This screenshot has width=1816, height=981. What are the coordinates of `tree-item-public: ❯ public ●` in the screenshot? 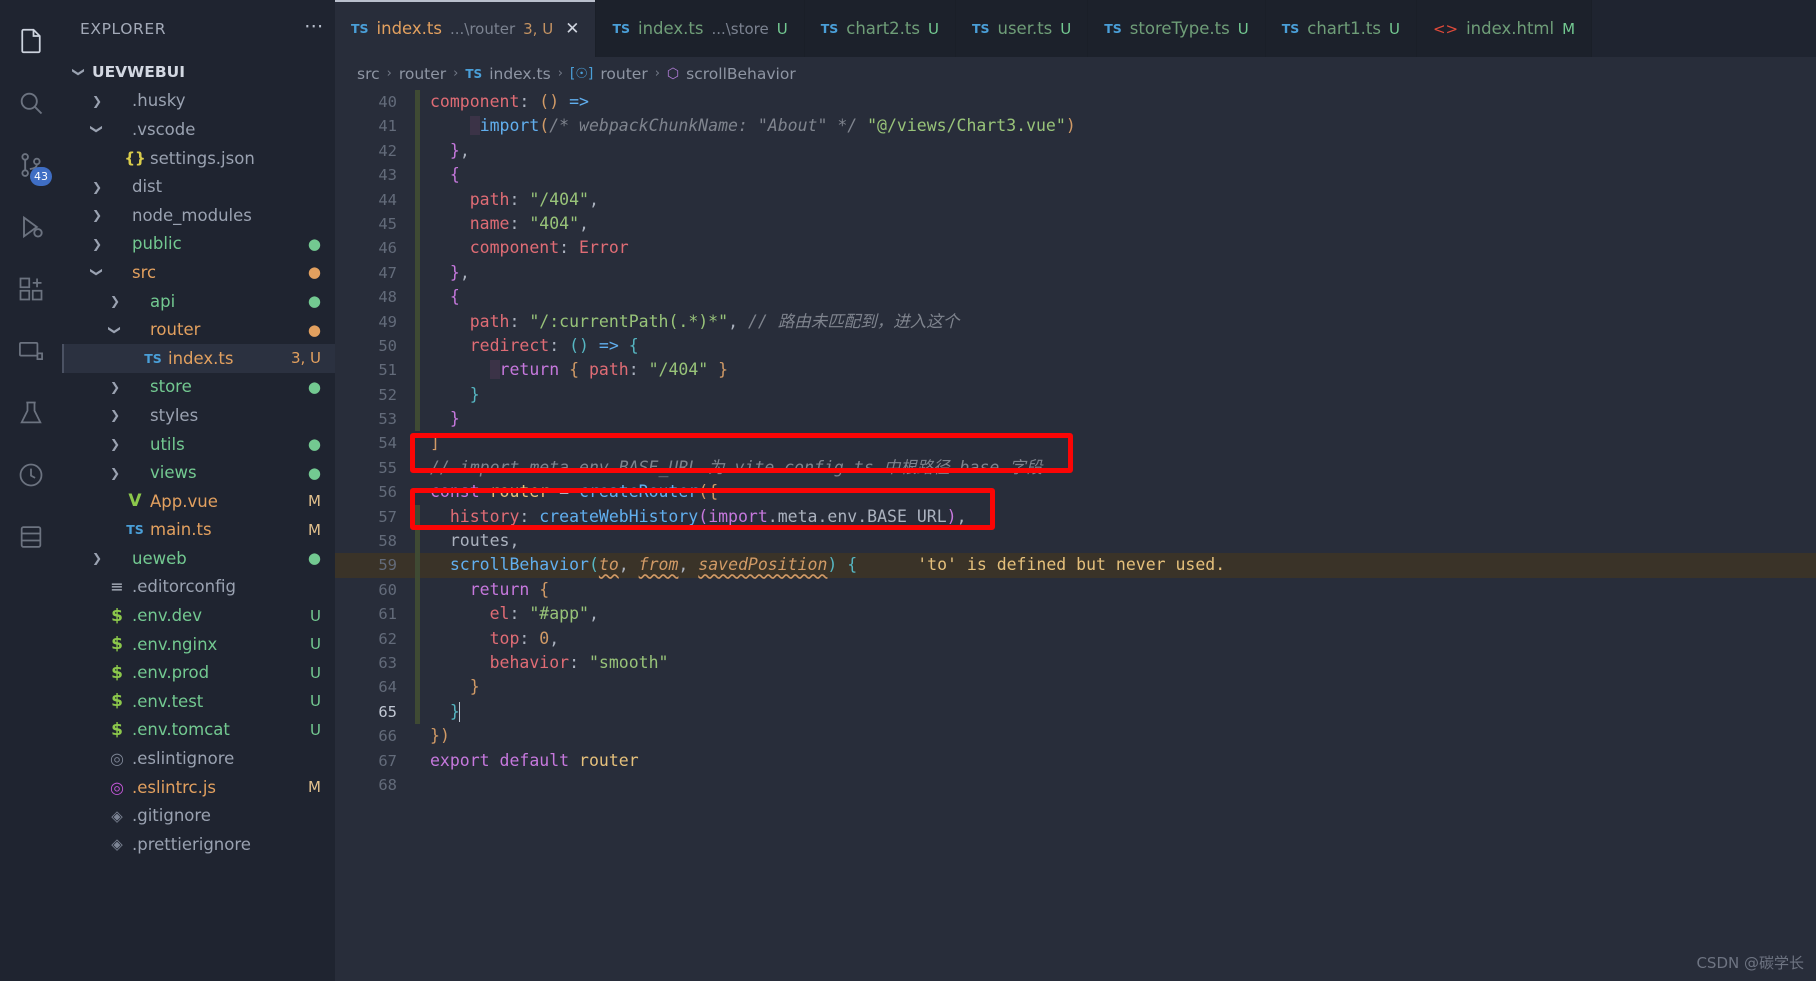 It's located at (198, 244).